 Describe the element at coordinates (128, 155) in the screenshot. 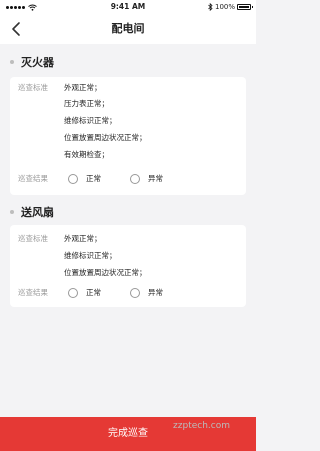

I see `standard-row: 有效期检查；` at that location.